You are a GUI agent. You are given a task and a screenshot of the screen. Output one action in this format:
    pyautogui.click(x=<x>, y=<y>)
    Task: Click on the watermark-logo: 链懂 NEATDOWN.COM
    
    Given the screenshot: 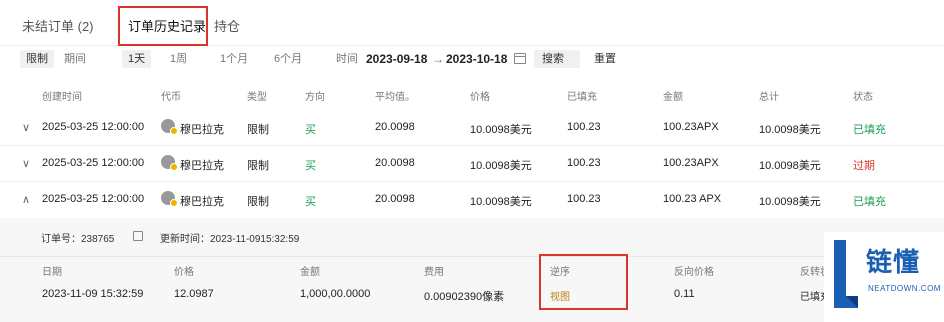 What is the action you would take?
    pyautogui.click(x=884, y=277)
    